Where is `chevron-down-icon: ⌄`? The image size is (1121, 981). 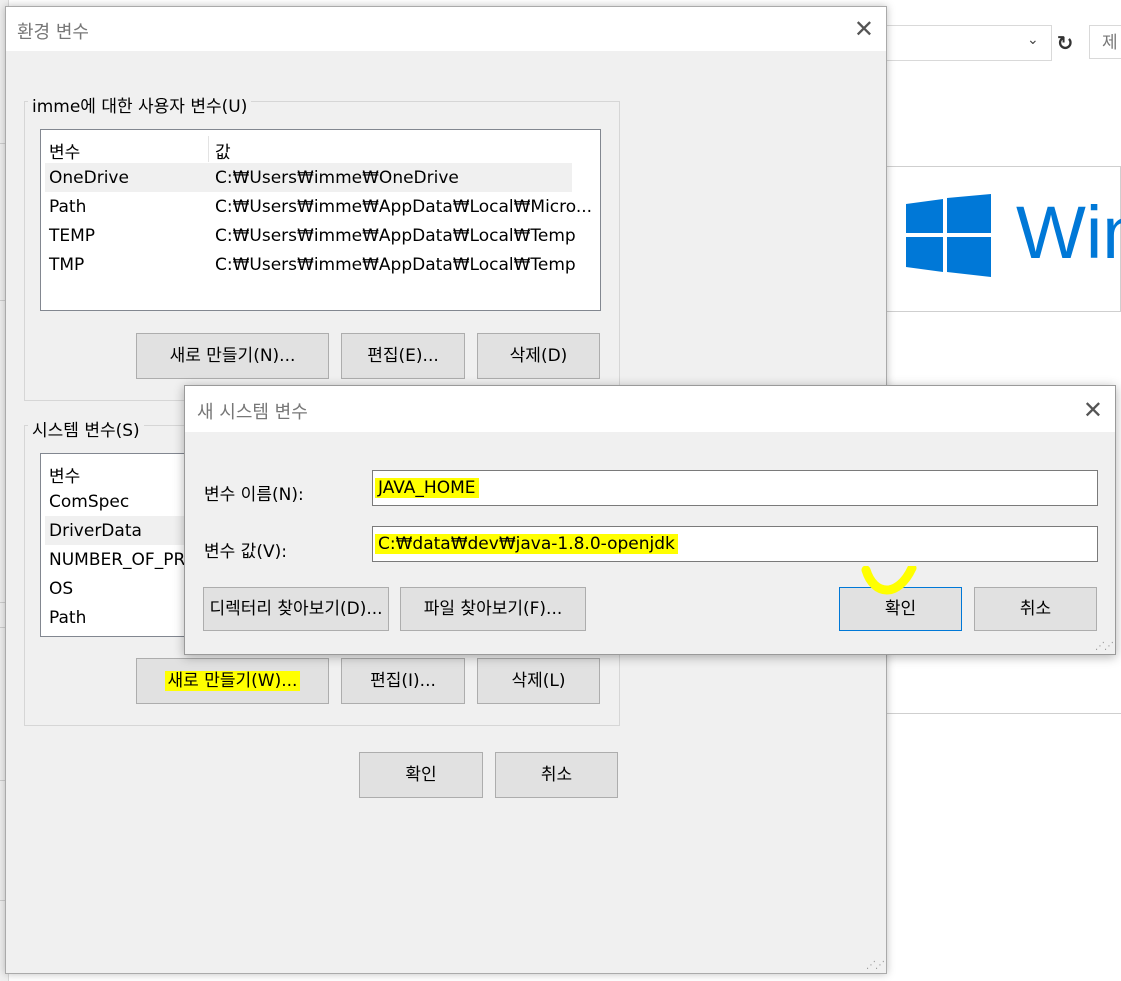
chevron-down-icon: ⌄ is located at coordinates (1033, 40).